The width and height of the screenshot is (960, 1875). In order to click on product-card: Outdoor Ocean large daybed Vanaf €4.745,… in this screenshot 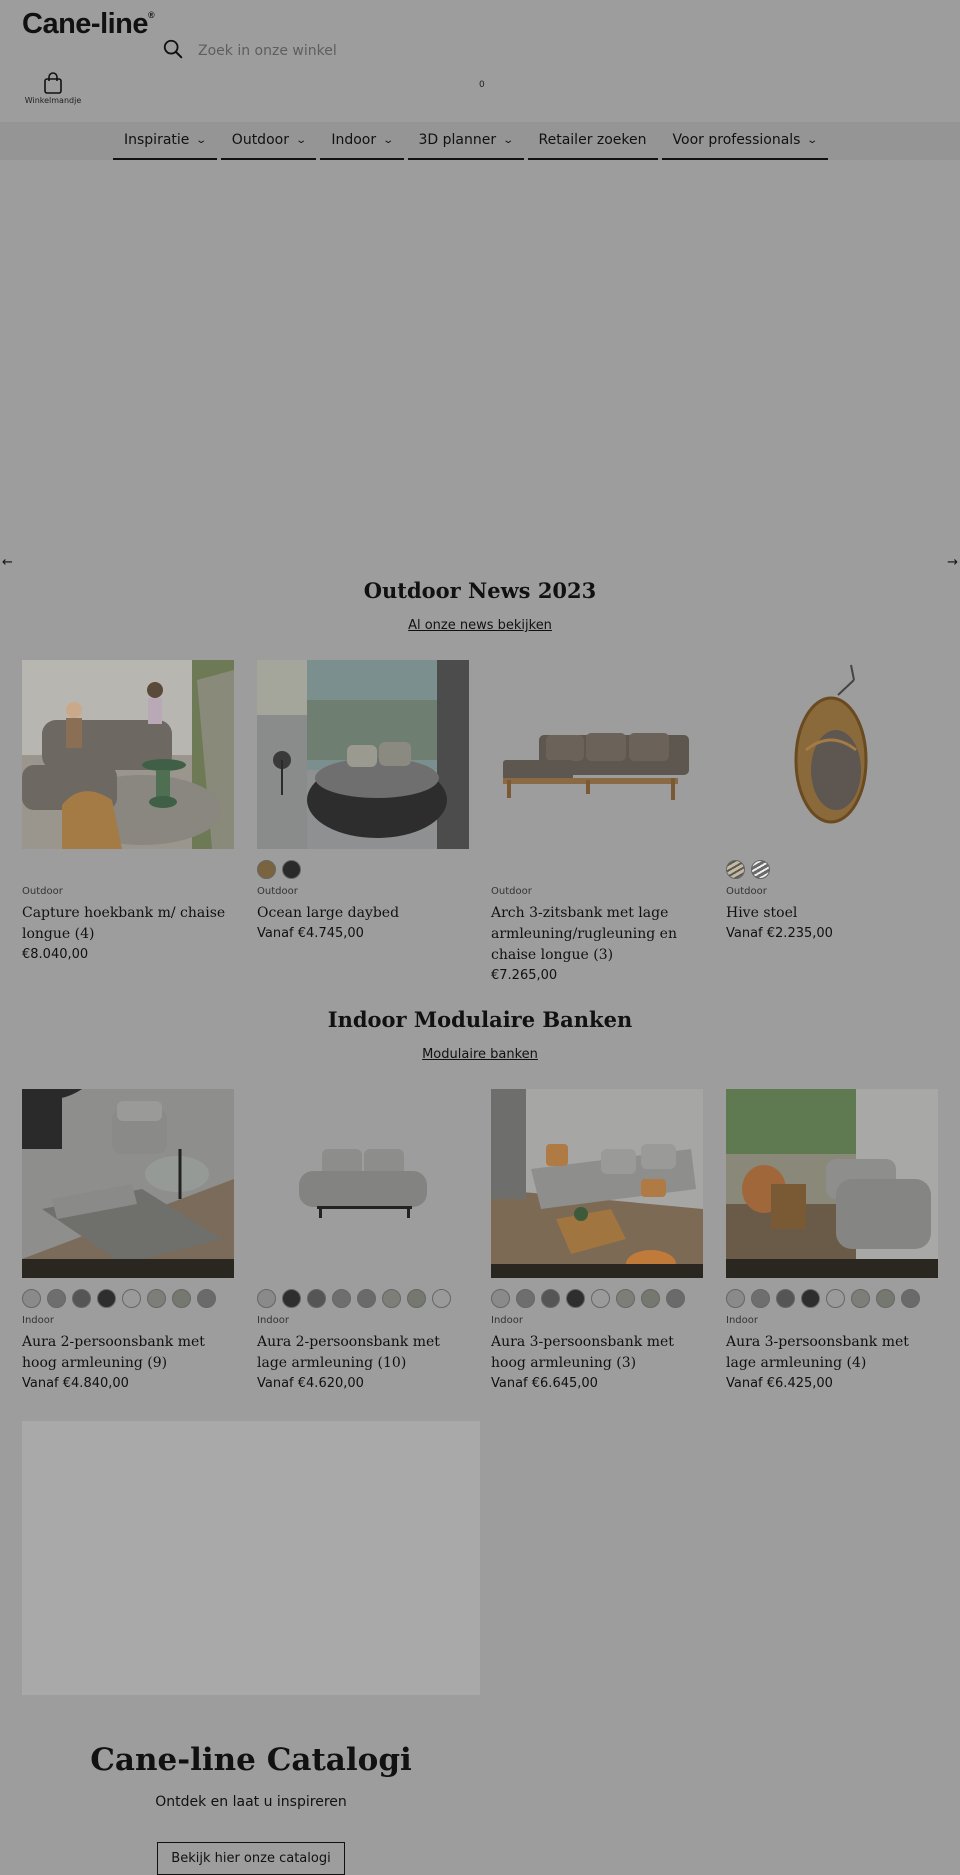, I will do `click(363, 800)`.